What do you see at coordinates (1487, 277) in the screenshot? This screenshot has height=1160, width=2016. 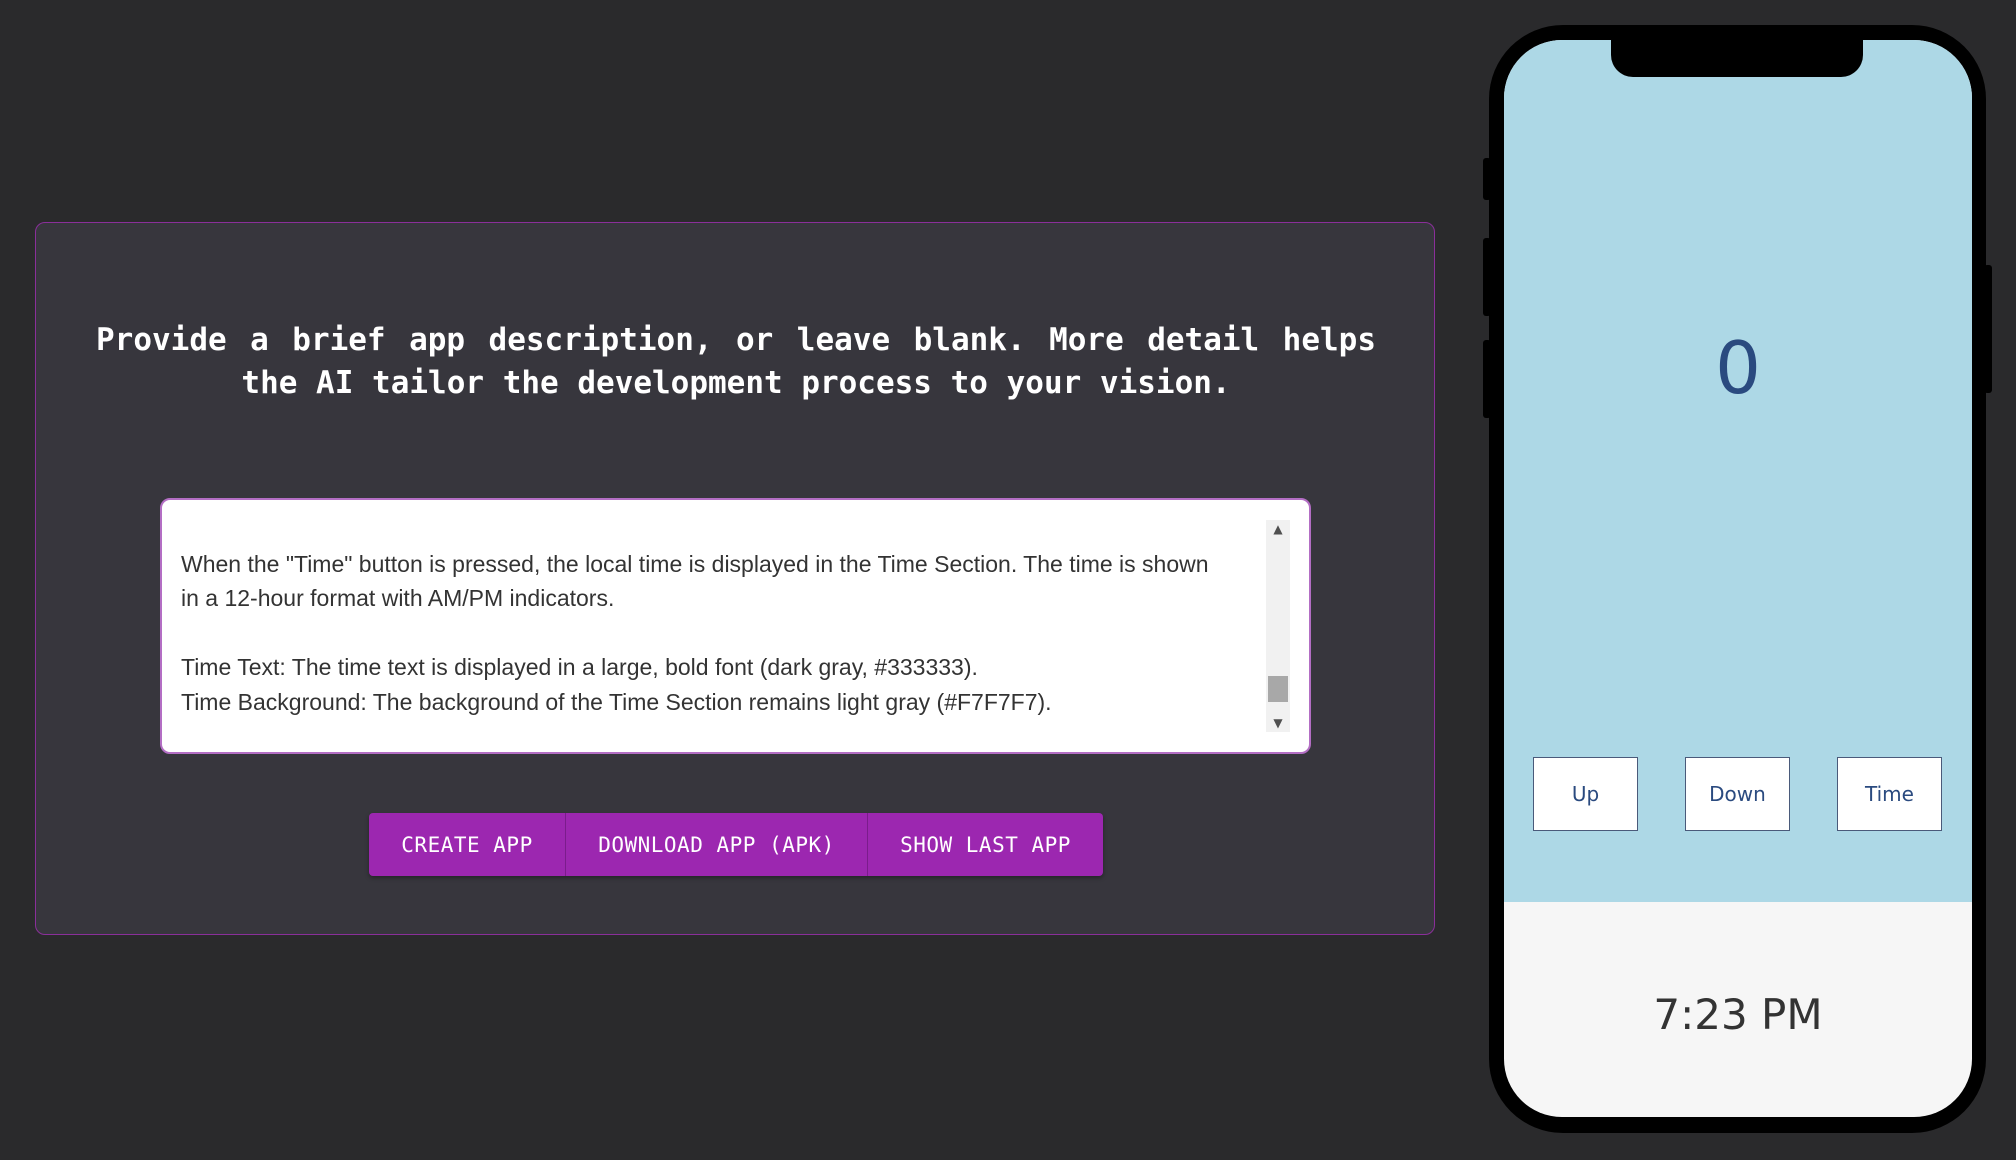 I see `phone-volume-up-button` at bounding box center [1487, 277].